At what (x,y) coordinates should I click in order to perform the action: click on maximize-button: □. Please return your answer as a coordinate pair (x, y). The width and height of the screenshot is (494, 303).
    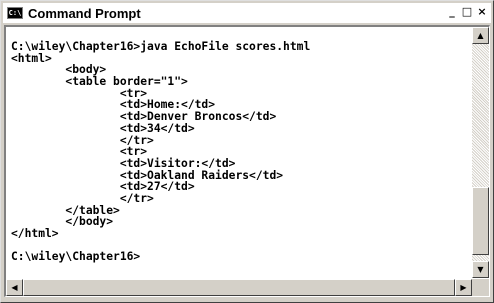
    Looking at the image, I should click on (467, 12).